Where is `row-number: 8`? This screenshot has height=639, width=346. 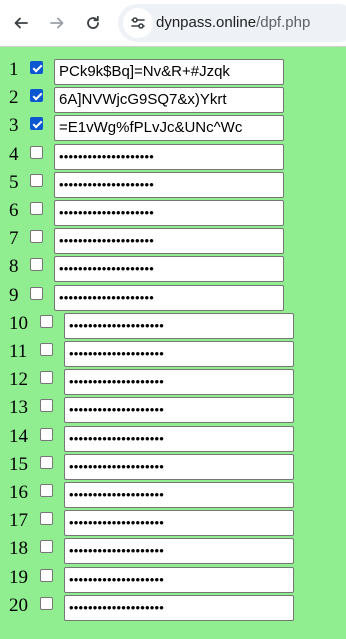
row-number: 8 is located at coordinates (14, 267).